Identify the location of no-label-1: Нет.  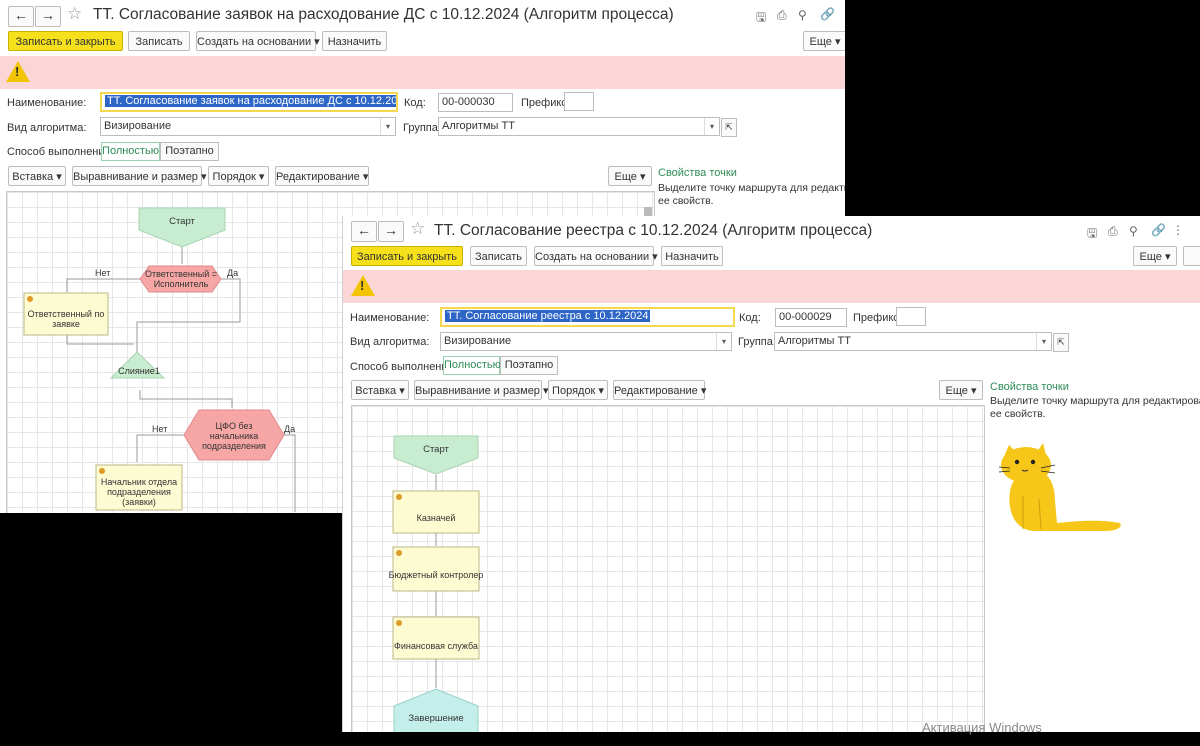
(102, 273).